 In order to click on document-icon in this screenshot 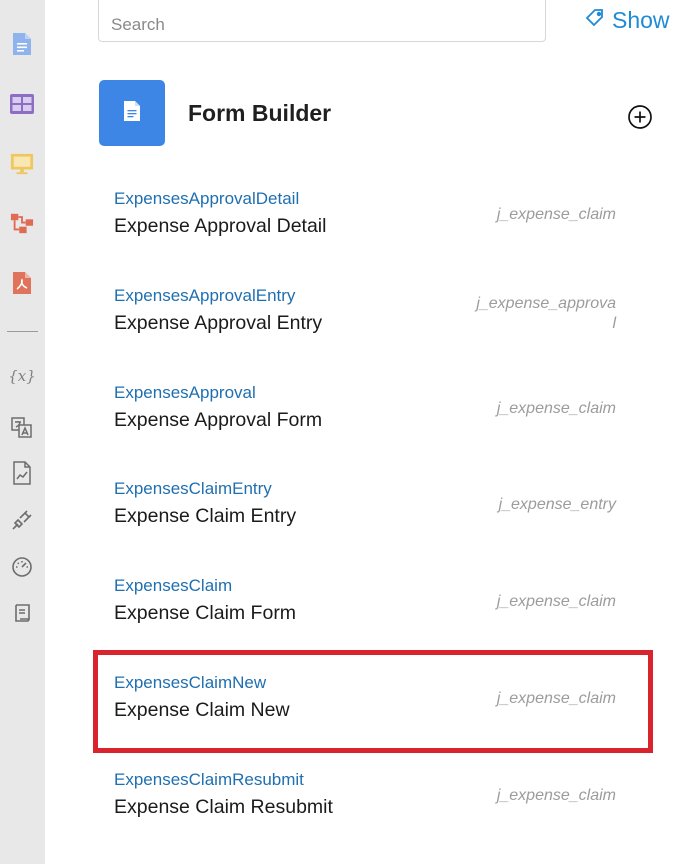, I will do `click(22, 44)`.